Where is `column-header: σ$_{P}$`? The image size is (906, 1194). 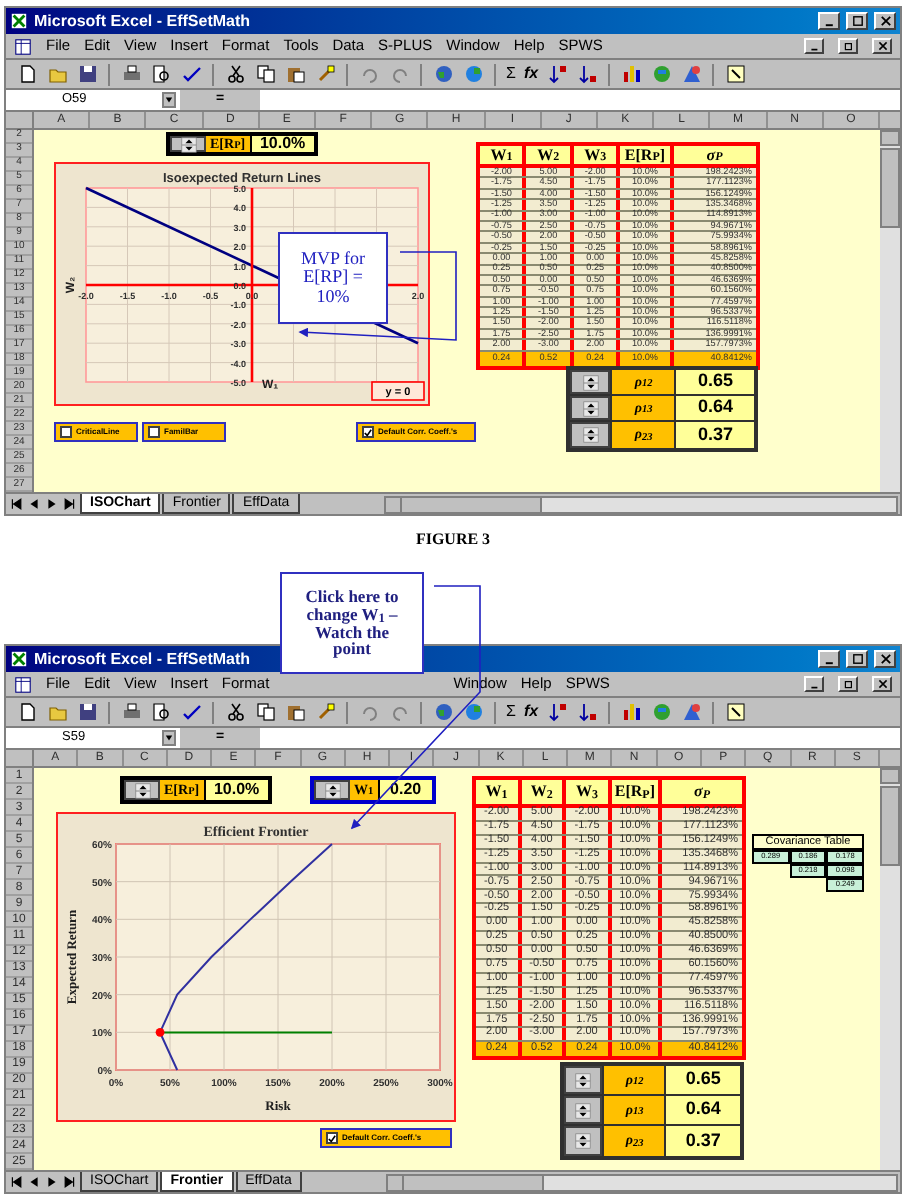 column-header: σ$_{P}$ is located at coordinates (714, 155).